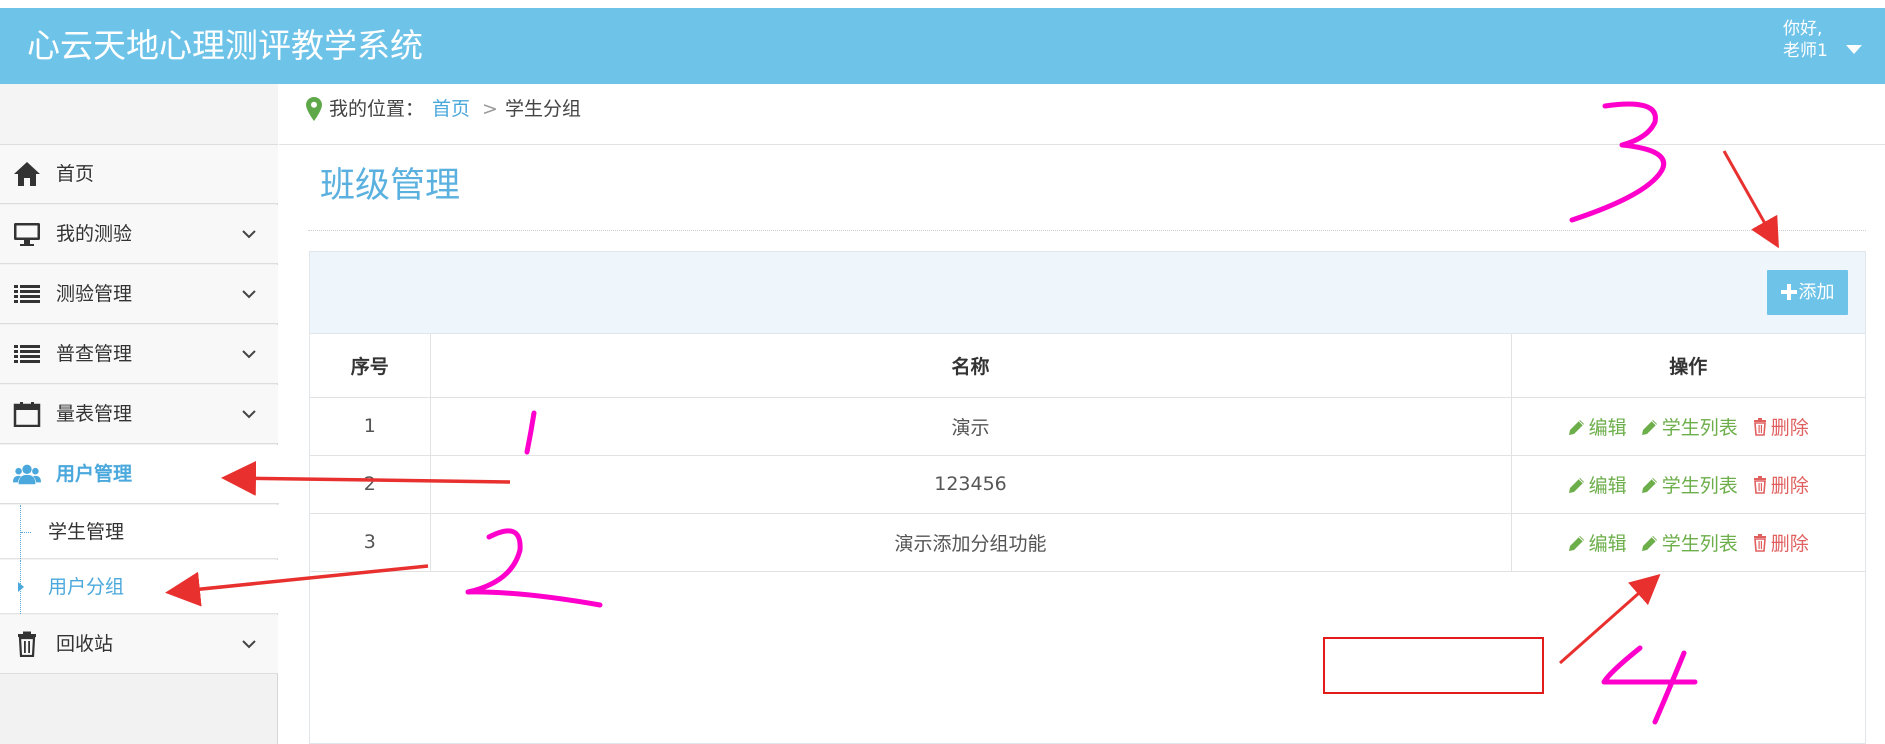 This screenshot has height=744, width=1885. Describe the element at coordinates (370, 366) in the screenshot. I see `column-header-index: 序号` at that location.